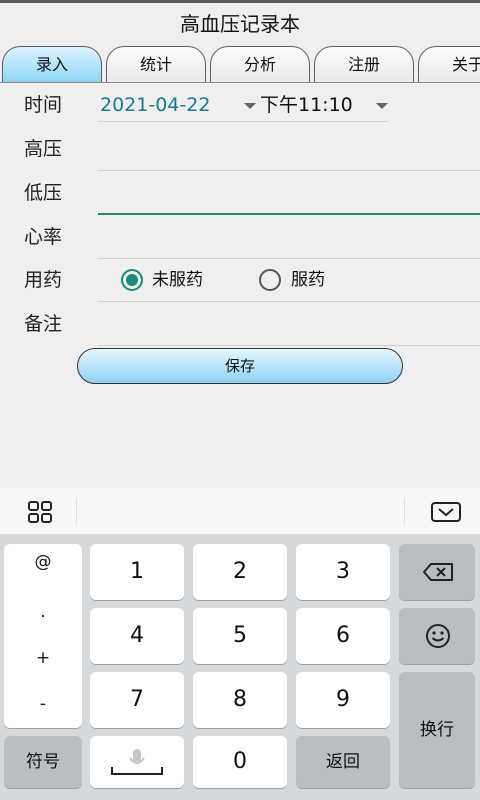 This screenshot has width=480, height=800. I want to click on keyboard-toolbar, so click(240, 511).